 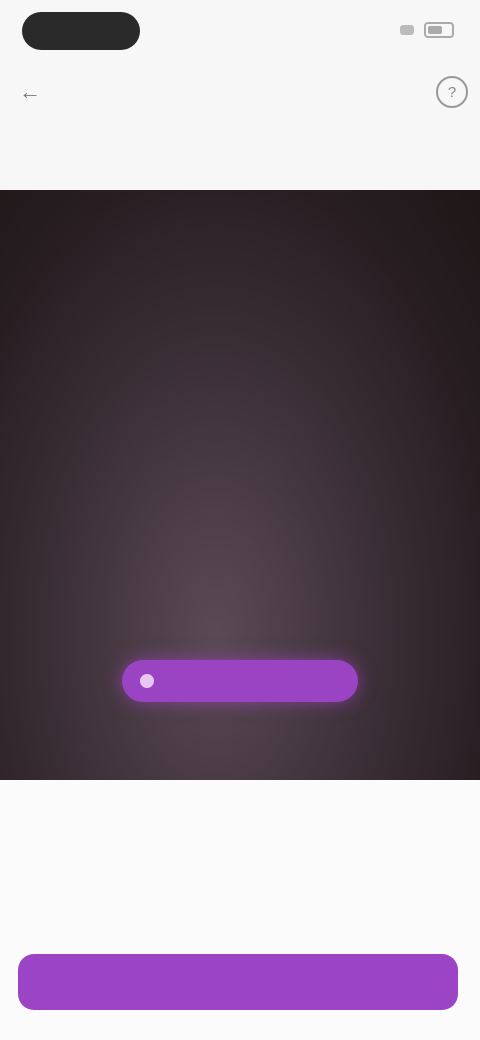 What do you see at coordinates (238, 982) in the screenshot?
I see `primary-action-button` at bounding box center [238, 982].